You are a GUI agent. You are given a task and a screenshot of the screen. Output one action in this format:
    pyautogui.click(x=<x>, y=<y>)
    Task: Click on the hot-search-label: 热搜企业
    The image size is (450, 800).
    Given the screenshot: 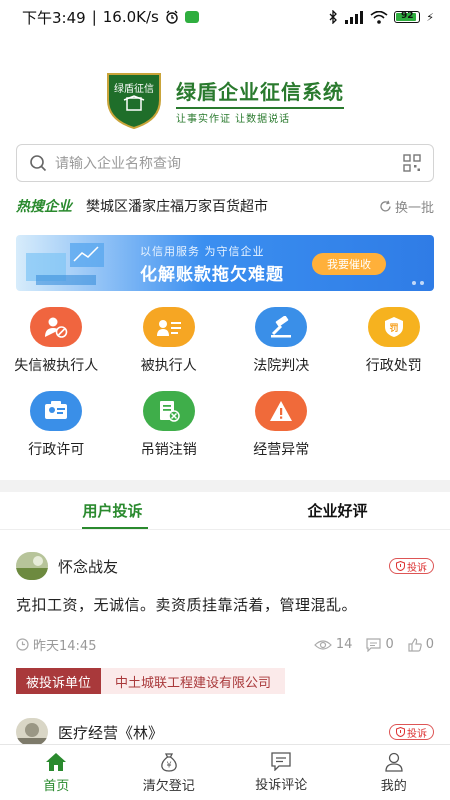 What is the action you would take?
    pyautogui.click(x=44, y=207)
    